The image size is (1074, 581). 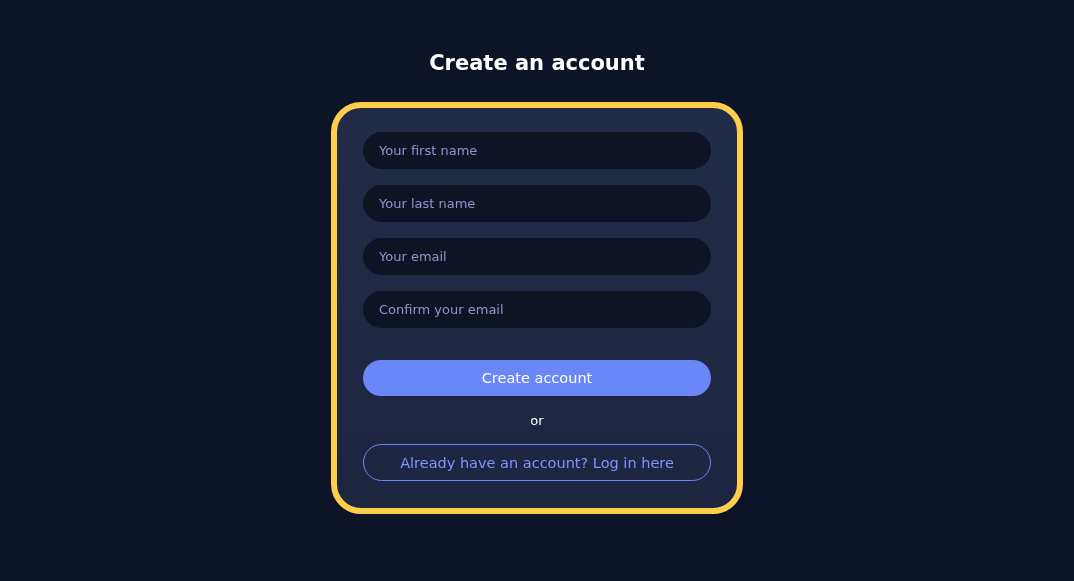 I want to click on input-field: Your last name, so click(x=537, y=203).